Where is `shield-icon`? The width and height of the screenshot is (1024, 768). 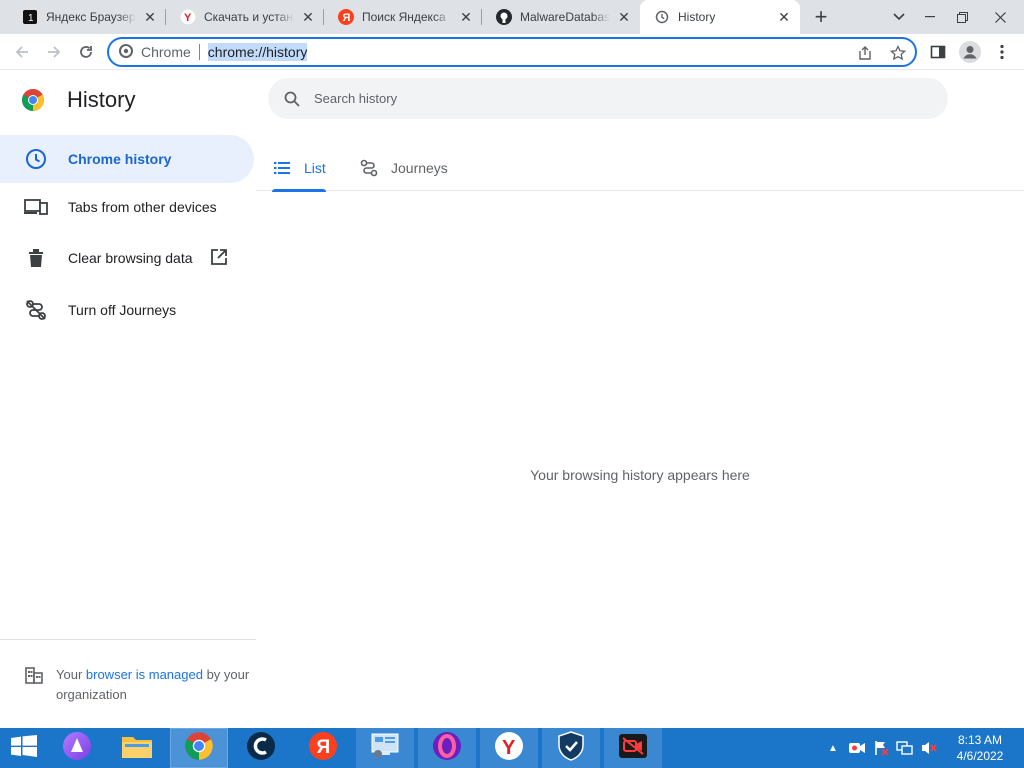
shield-icon is located at coordinates (571, 748).